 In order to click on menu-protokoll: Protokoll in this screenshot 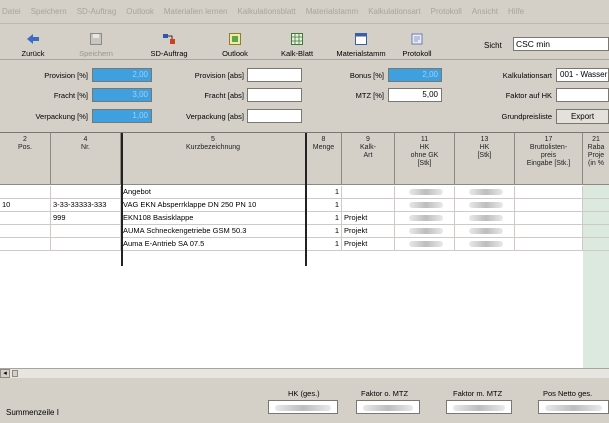, I will do `click(446, 11)`.